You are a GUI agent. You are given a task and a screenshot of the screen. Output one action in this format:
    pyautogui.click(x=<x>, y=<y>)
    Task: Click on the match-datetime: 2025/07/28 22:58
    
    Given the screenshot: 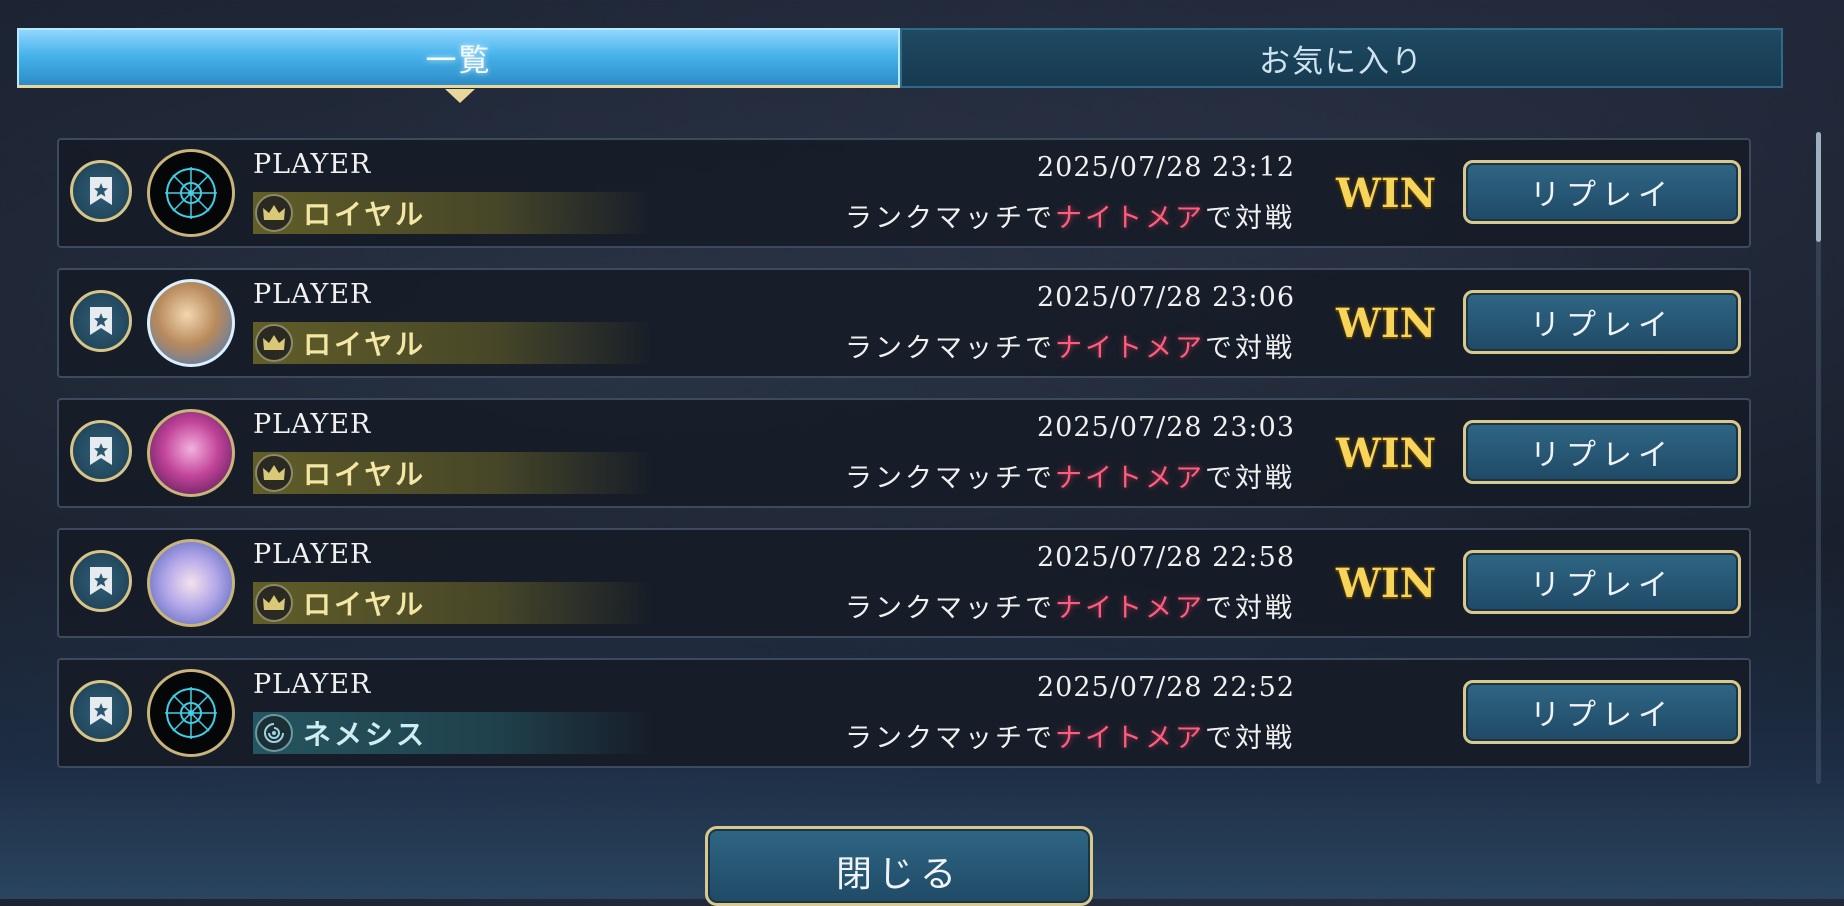 What is the action you would take?
    pyautogui.click(x=1165, y=557)
    